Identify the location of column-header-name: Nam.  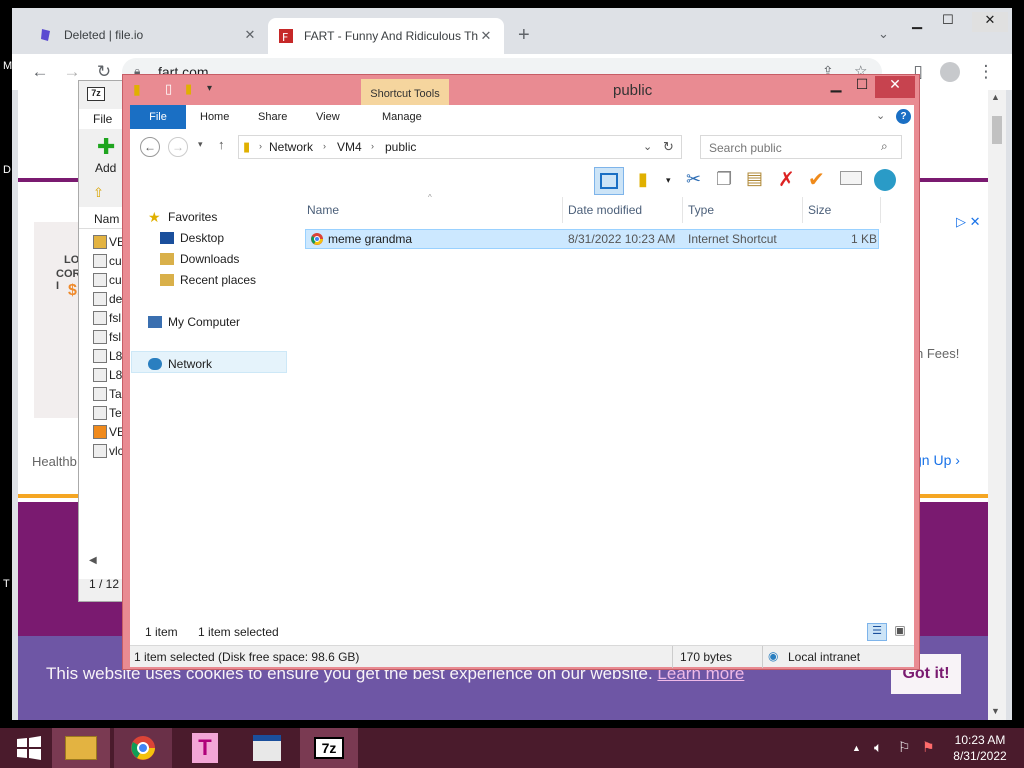
(106, 219).